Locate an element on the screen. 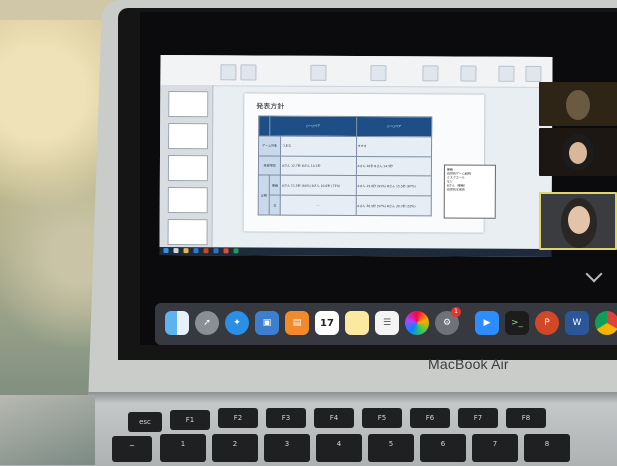 The image size is (617, 466). brand-label: MacBook Air is located at coordinates (468, 364).